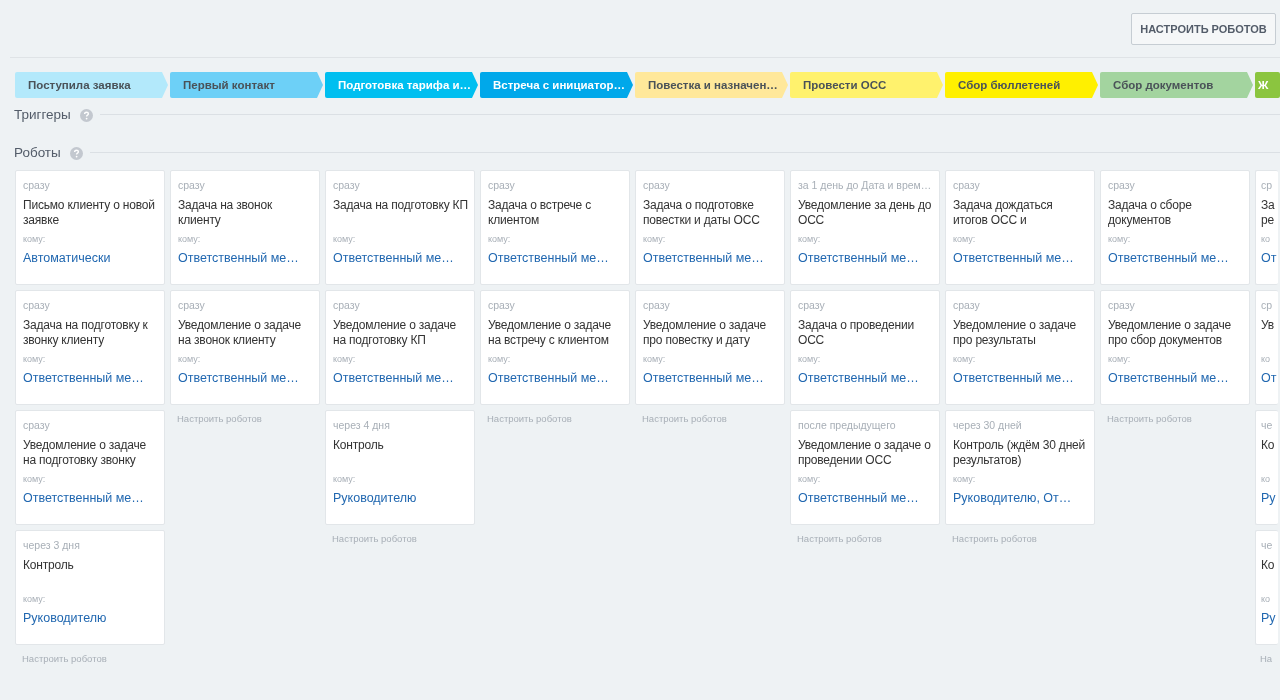  What do you see at coordinates (49, 566) in the screenshot?
I see `robot-title: Контроль` at bounding box center [49, 566].